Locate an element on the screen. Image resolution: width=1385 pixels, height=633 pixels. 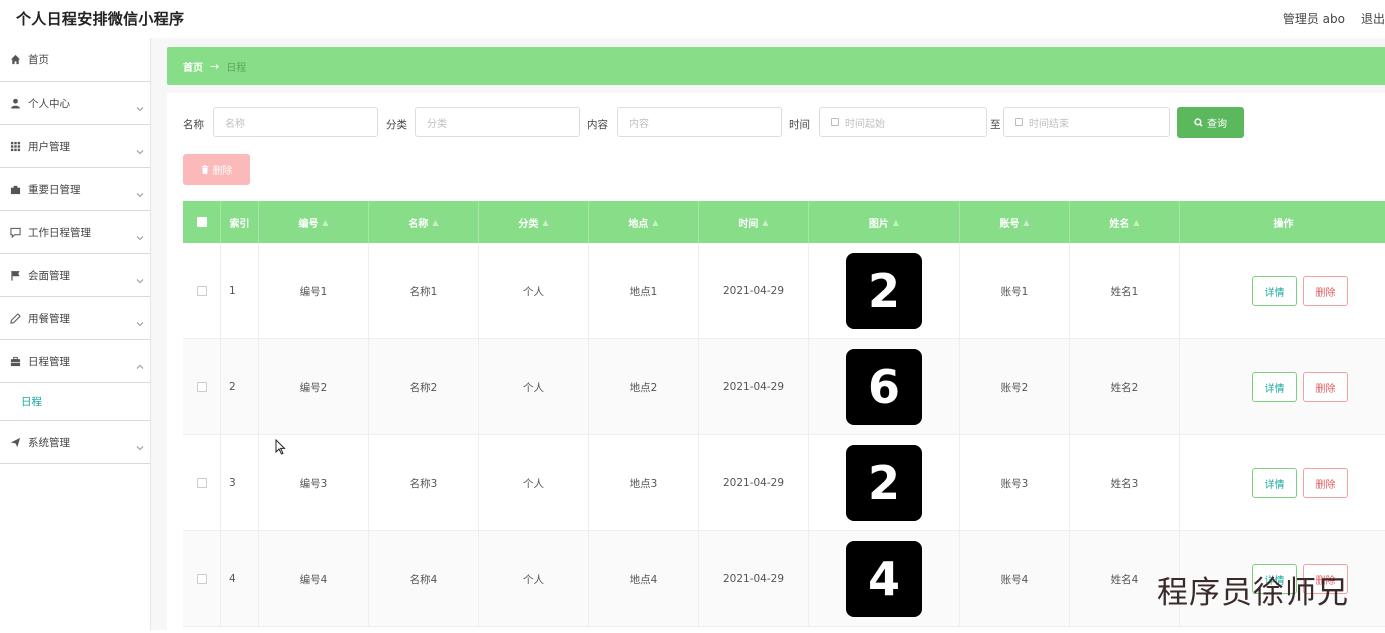
sidebar-item-meeting: 会面管理 is located at coordinates (75, 275).